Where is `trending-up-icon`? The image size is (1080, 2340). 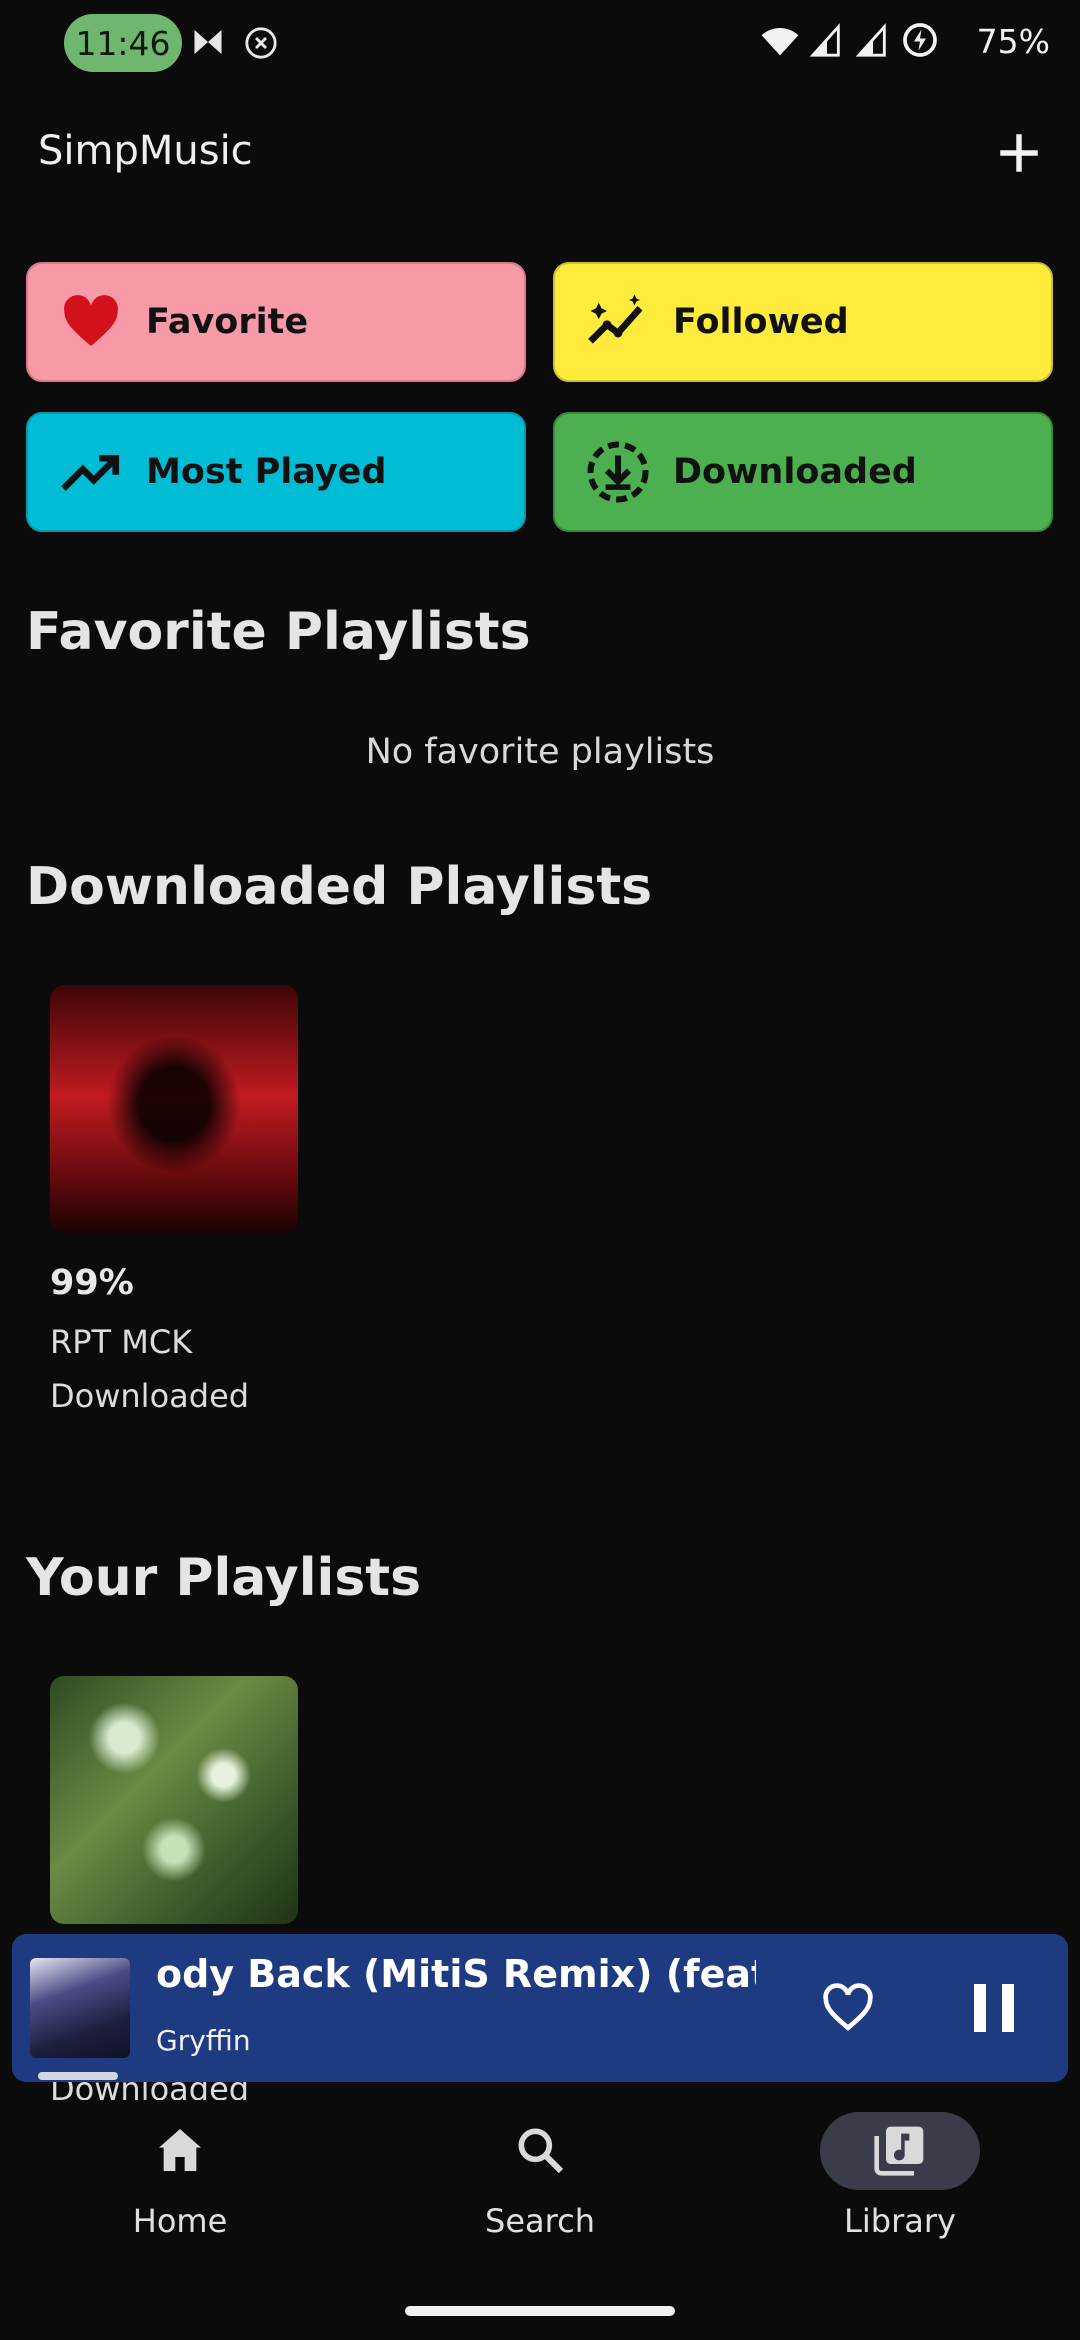
trending-up-icon is located at coordinates (91, 472).